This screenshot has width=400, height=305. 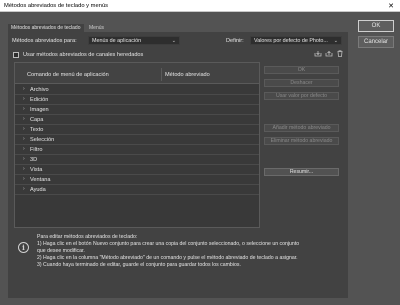 What do you see at coordinates (34, 159) in the screenshot?
I see `row-label: 3D` at bounding box center [34, 159].